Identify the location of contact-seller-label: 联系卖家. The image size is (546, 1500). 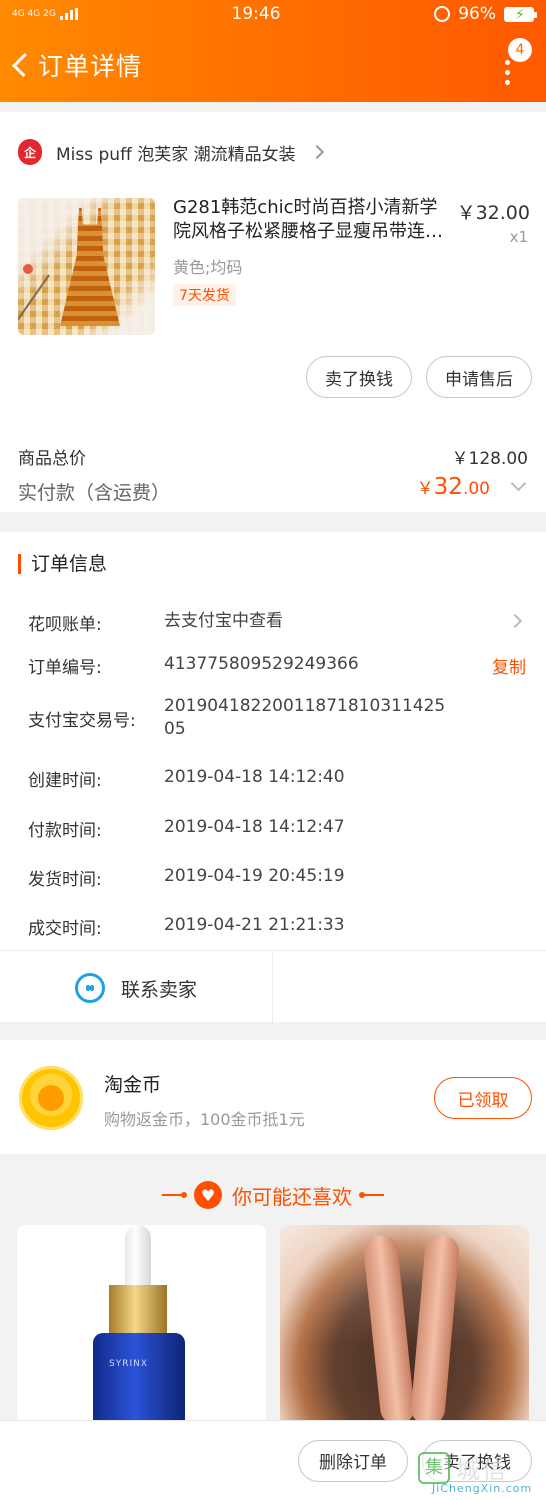
(158, 989).